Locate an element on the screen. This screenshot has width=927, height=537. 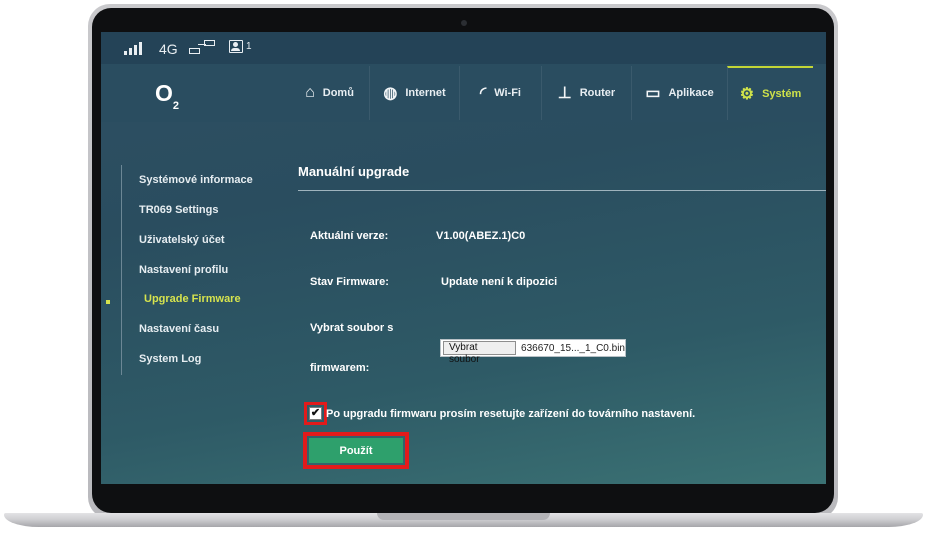
sidebar-item-system-log: System Log is located at coordinates (170, 359).